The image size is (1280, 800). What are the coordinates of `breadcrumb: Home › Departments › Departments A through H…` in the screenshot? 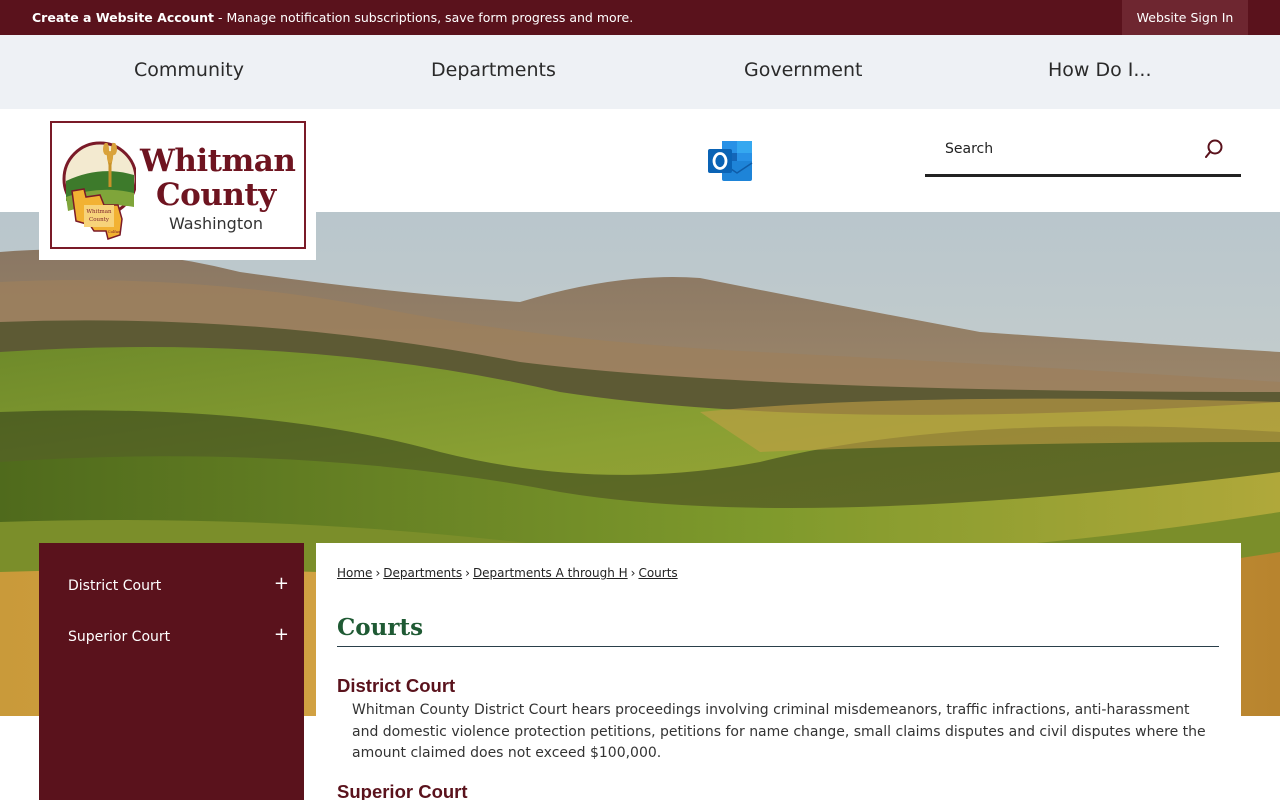 It's located at (507, 573).